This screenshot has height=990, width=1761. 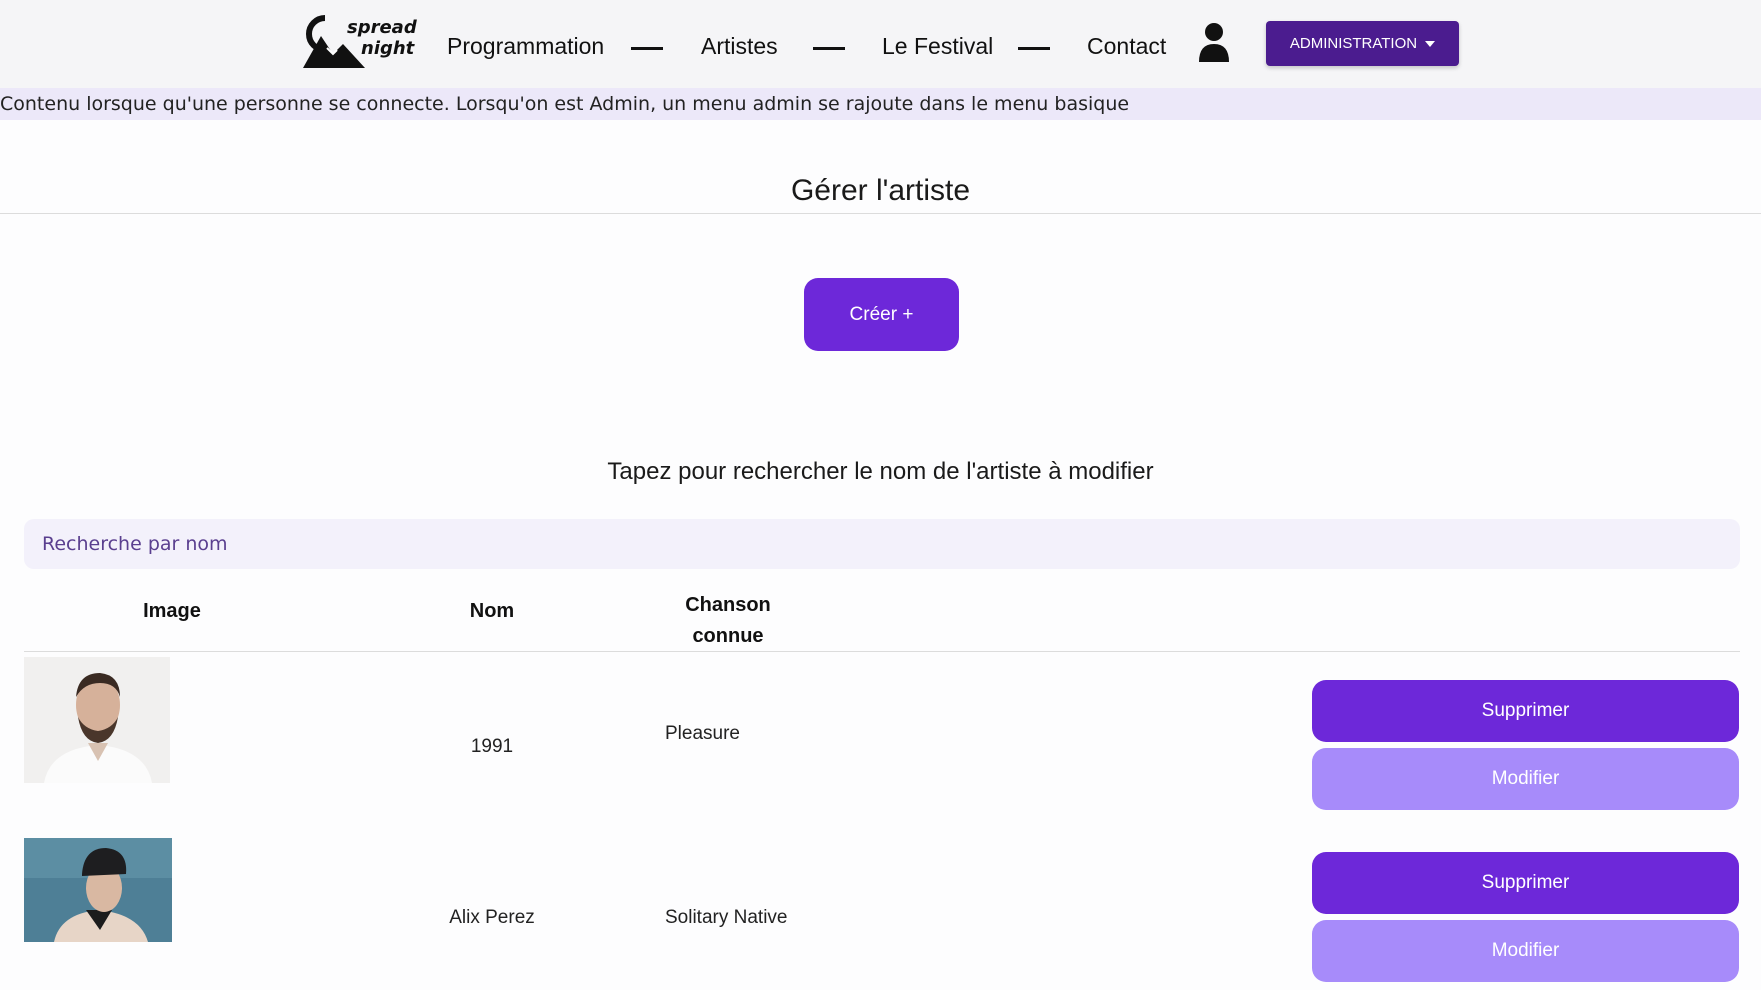 I want to click on nav-le-festival: Le Festival, so click(x=937, y=46).